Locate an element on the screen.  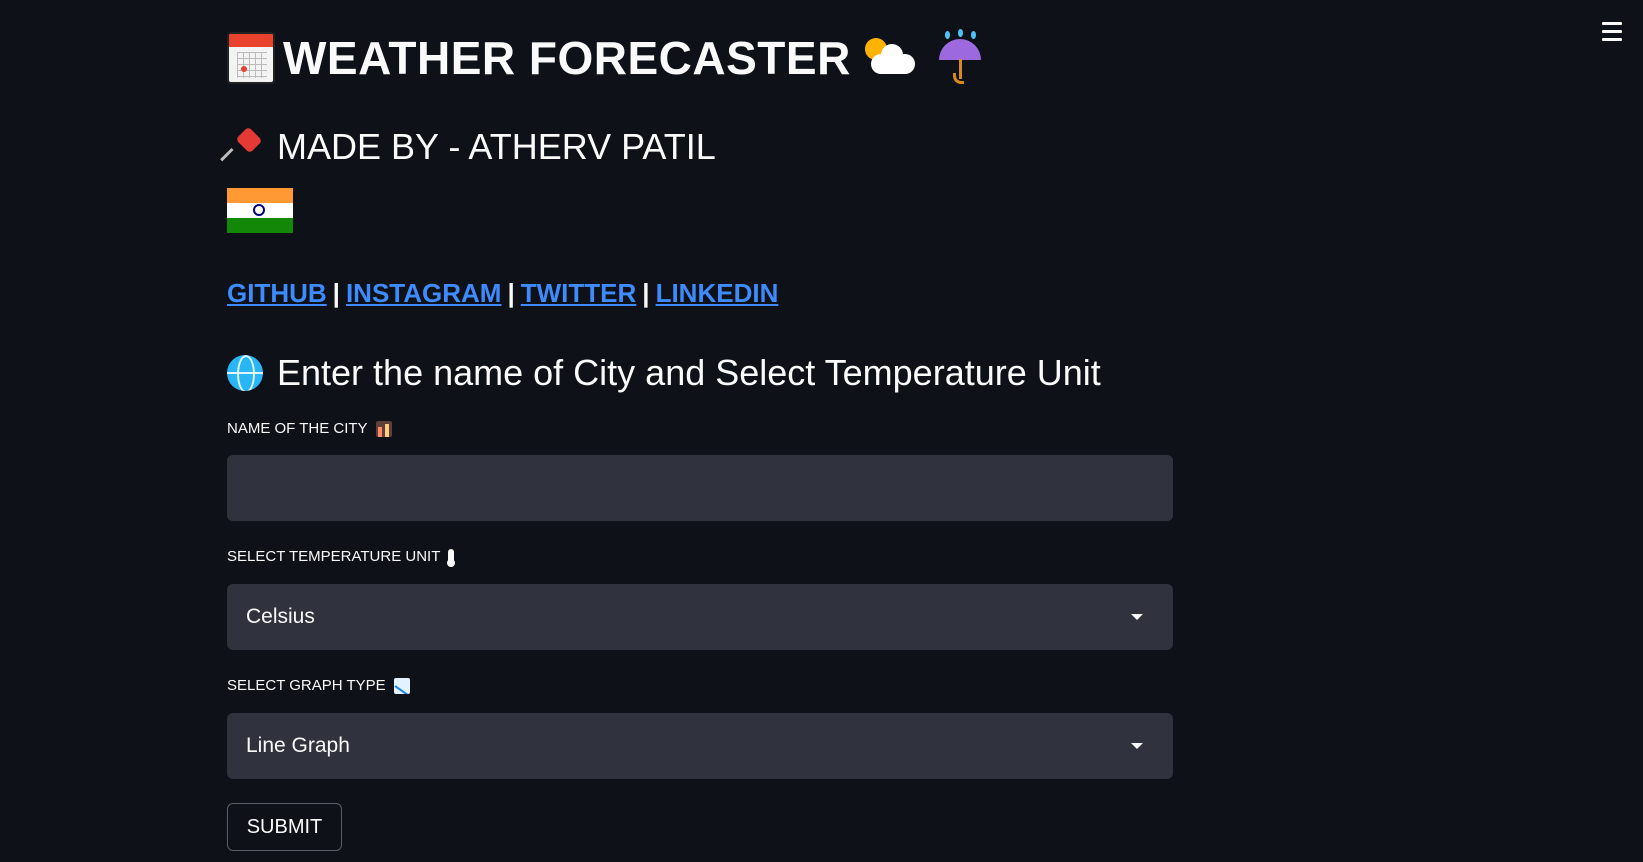
umbrella-with-rain-icon is located at coordinates (960, 57).